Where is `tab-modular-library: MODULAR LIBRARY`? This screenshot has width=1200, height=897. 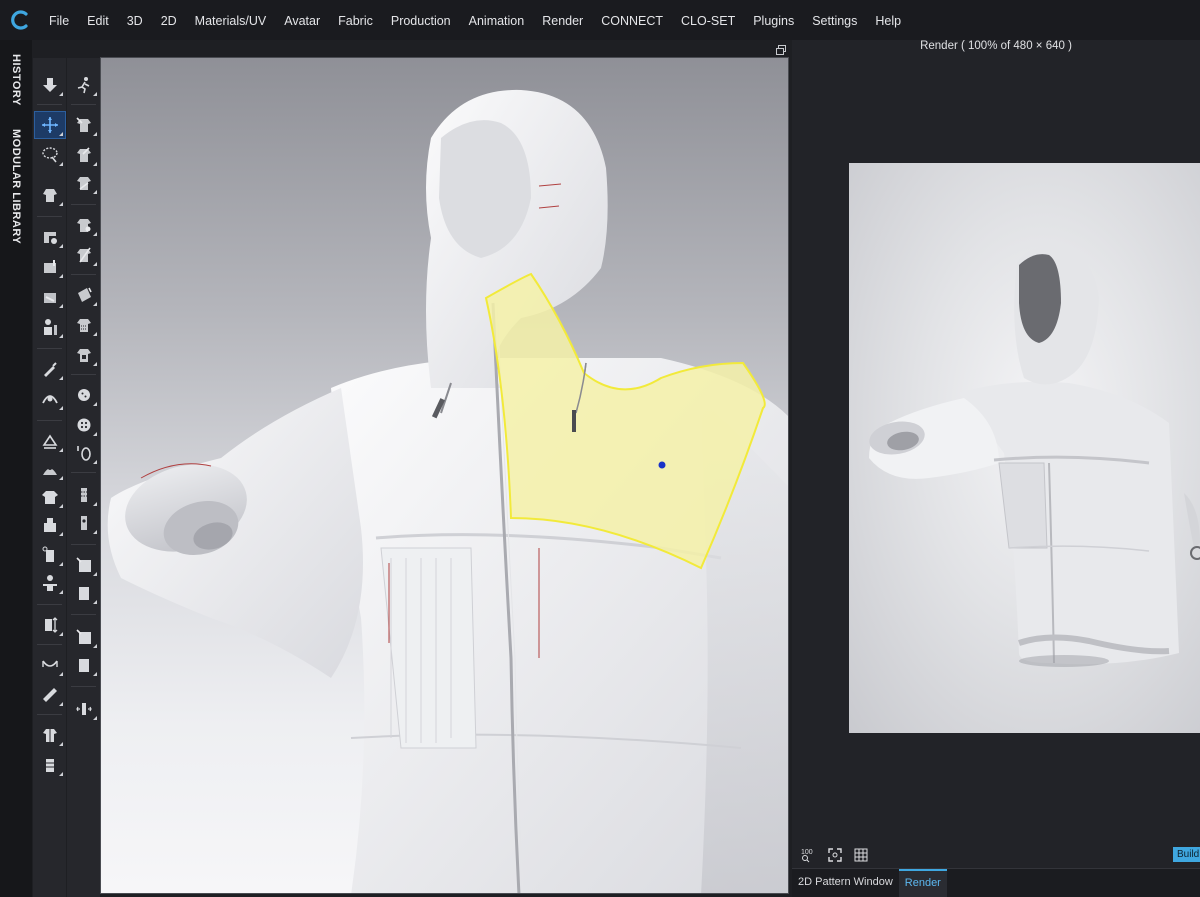
tab-modular-library: MODULAR LIBRARY is located at coordinates (16, 187).